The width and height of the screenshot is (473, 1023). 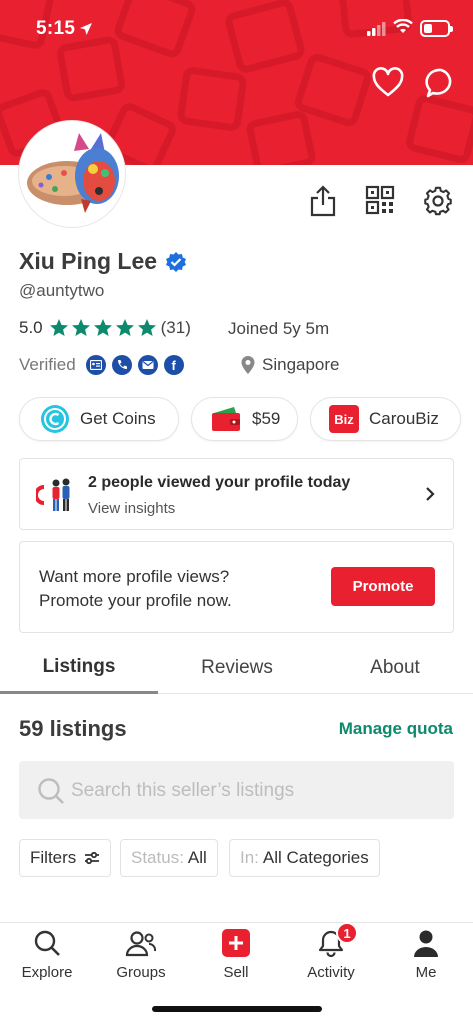 What do you see at coordinates (53, 857) in the screenshot?
I see `filters-label: Filters` at bounding box center [53, 857].